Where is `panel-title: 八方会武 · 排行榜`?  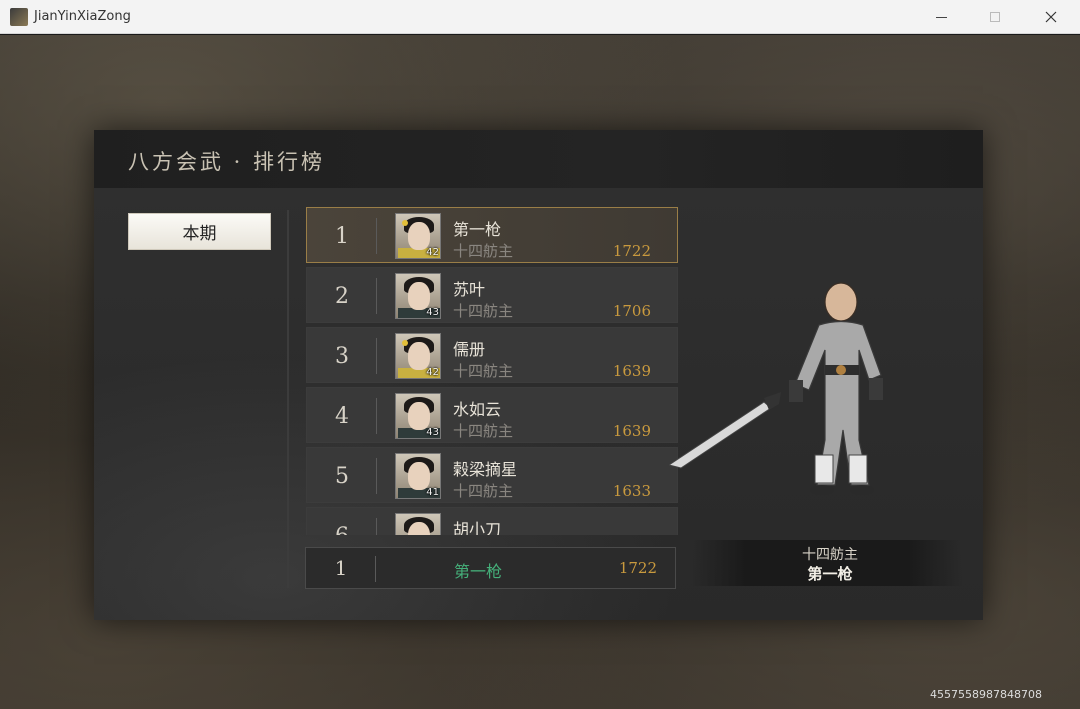 panel-title: 八方会武 · 排行榜 is located at coordinates (227, 162).